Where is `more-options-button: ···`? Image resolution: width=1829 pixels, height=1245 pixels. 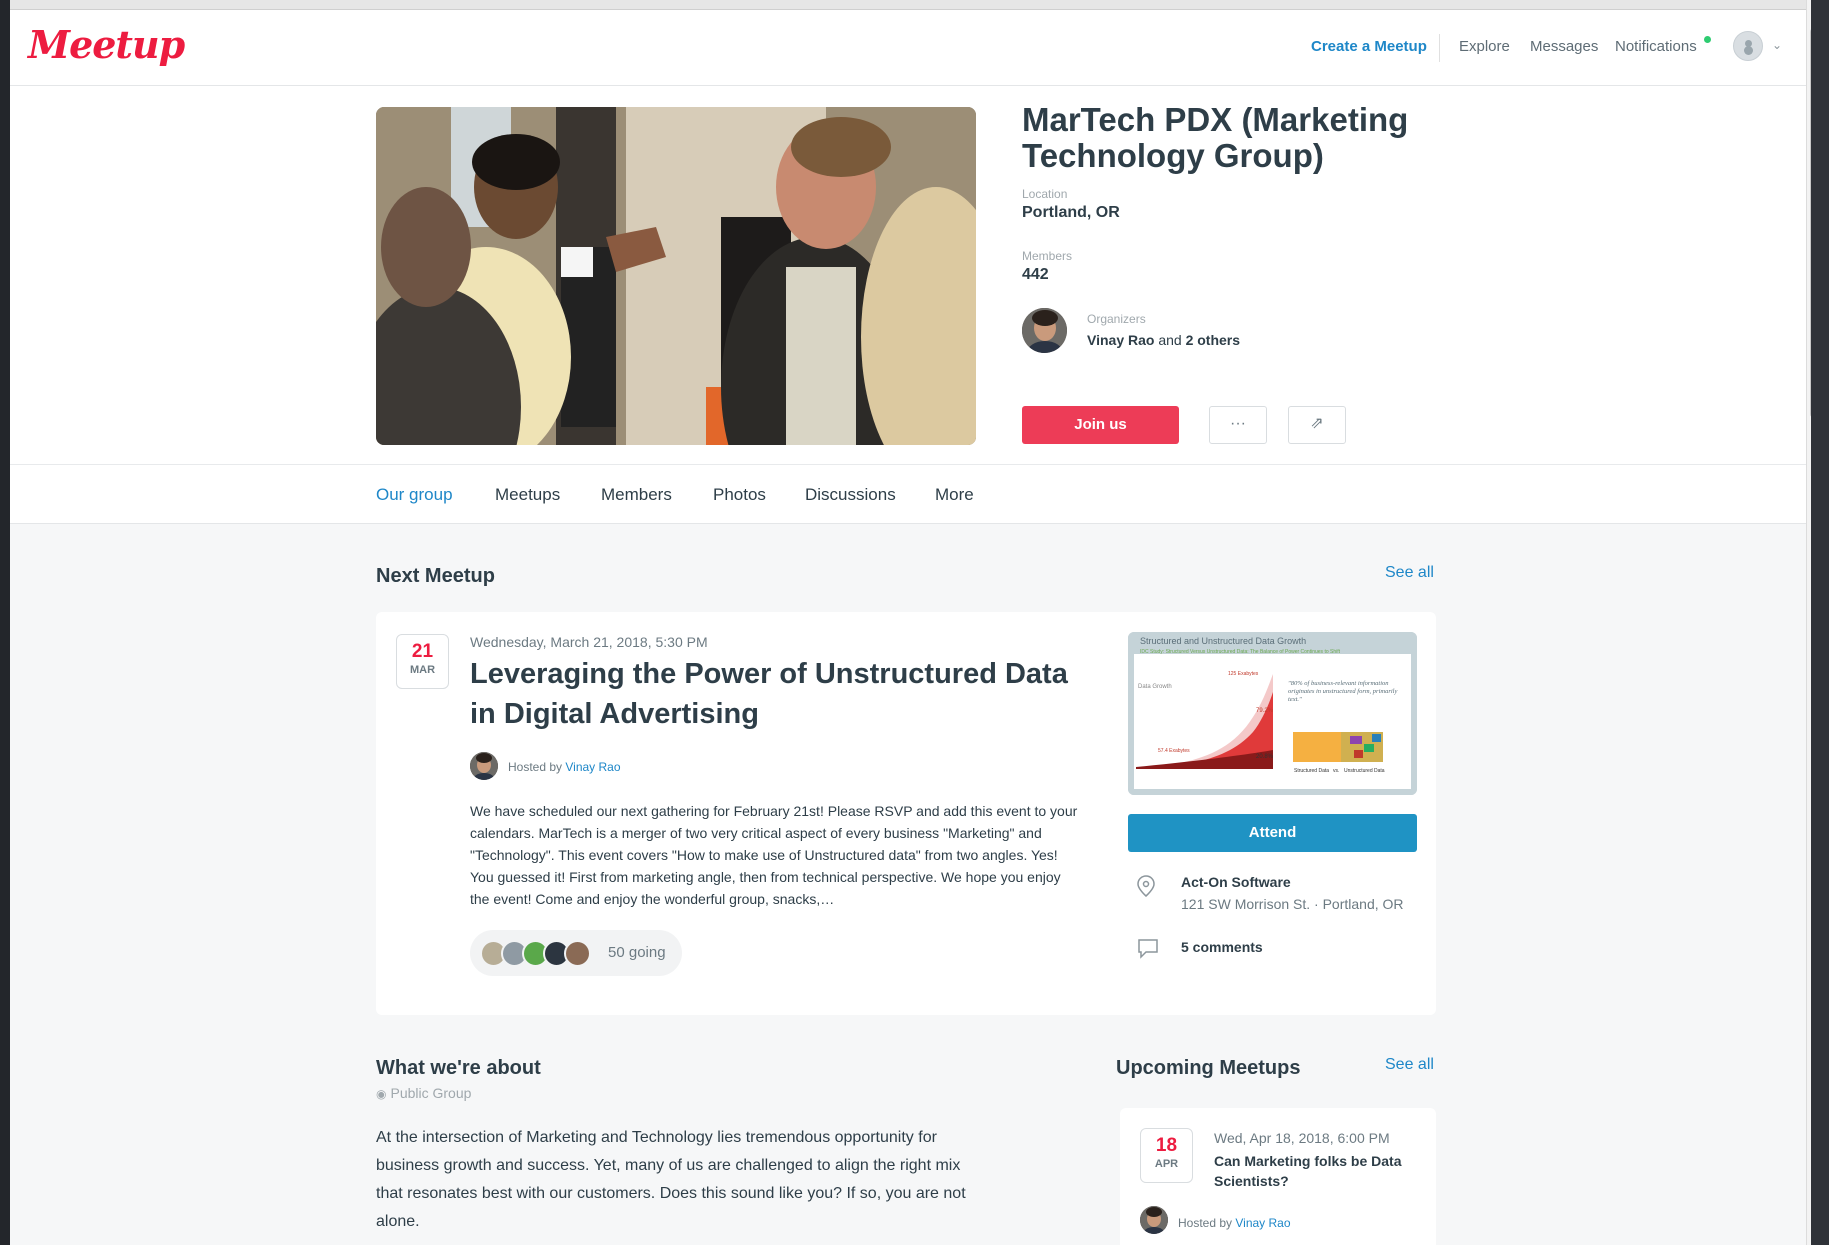 more-options-button: ··· is located at coordinates (1238, 425).